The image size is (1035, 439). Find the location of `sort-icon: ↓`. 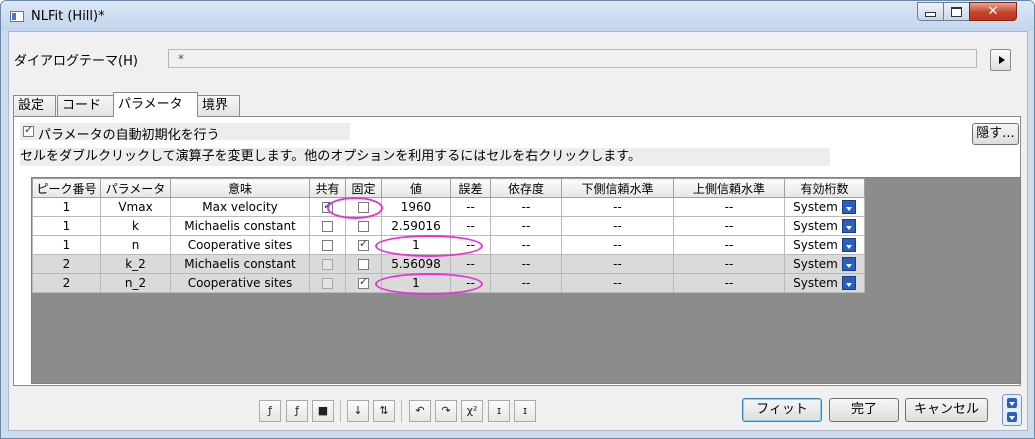

sort-icon: ↓ is located at coordinates (358, 411).